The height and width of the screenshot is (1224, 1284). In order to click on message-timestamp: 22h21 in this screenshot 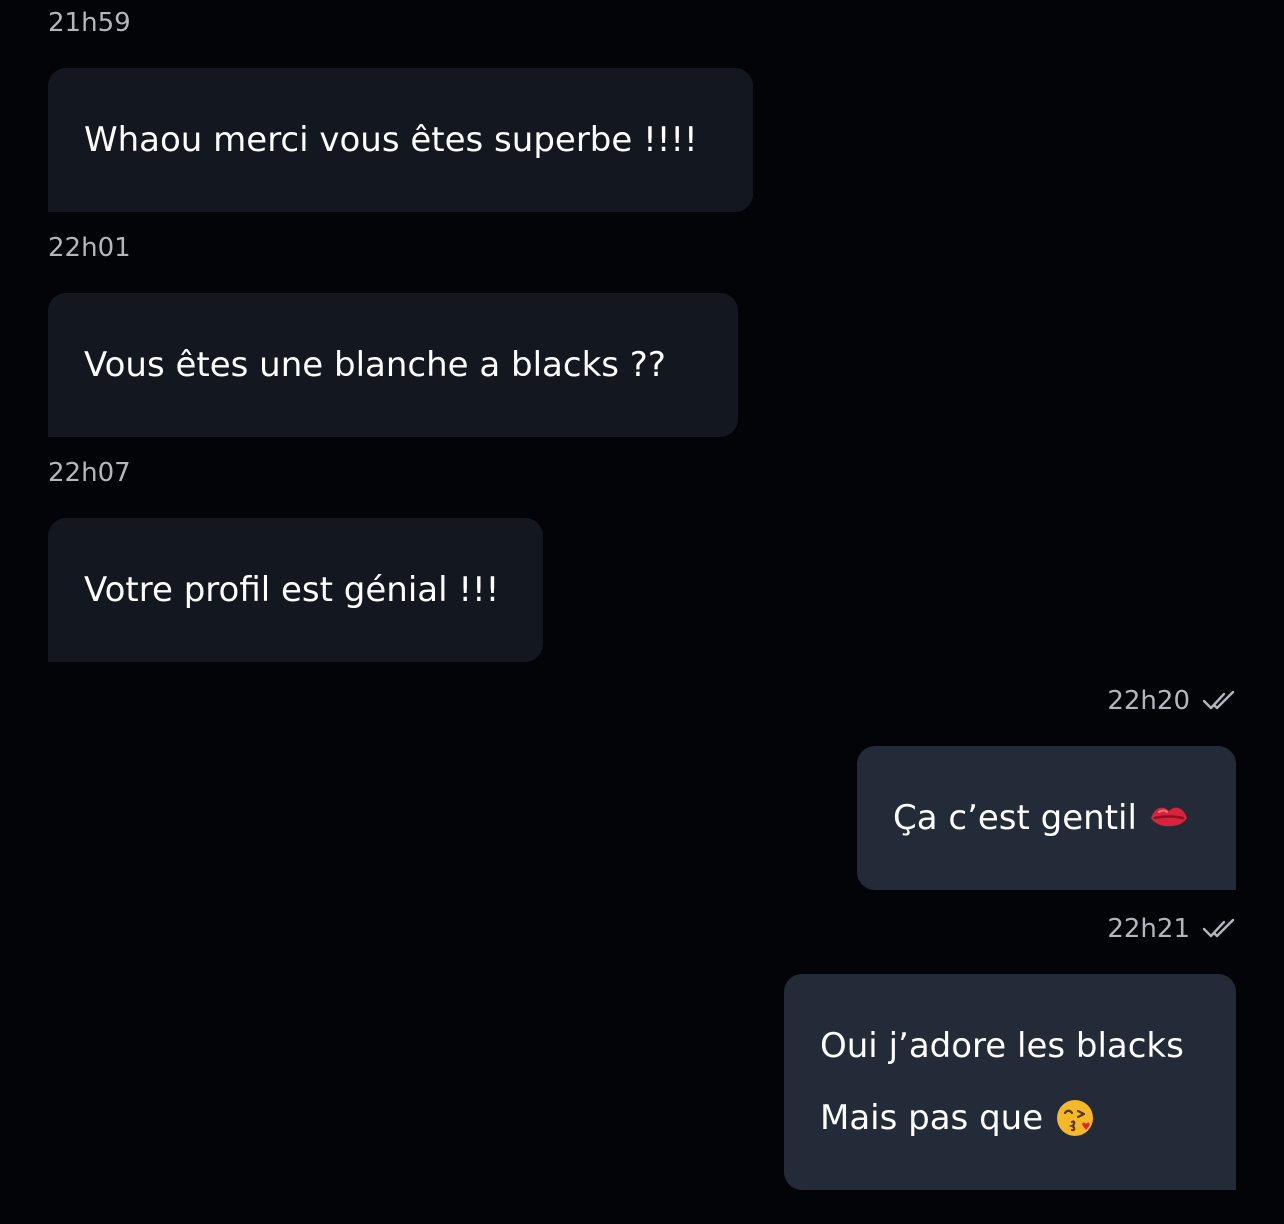, I will do `click(1148, 929)`.